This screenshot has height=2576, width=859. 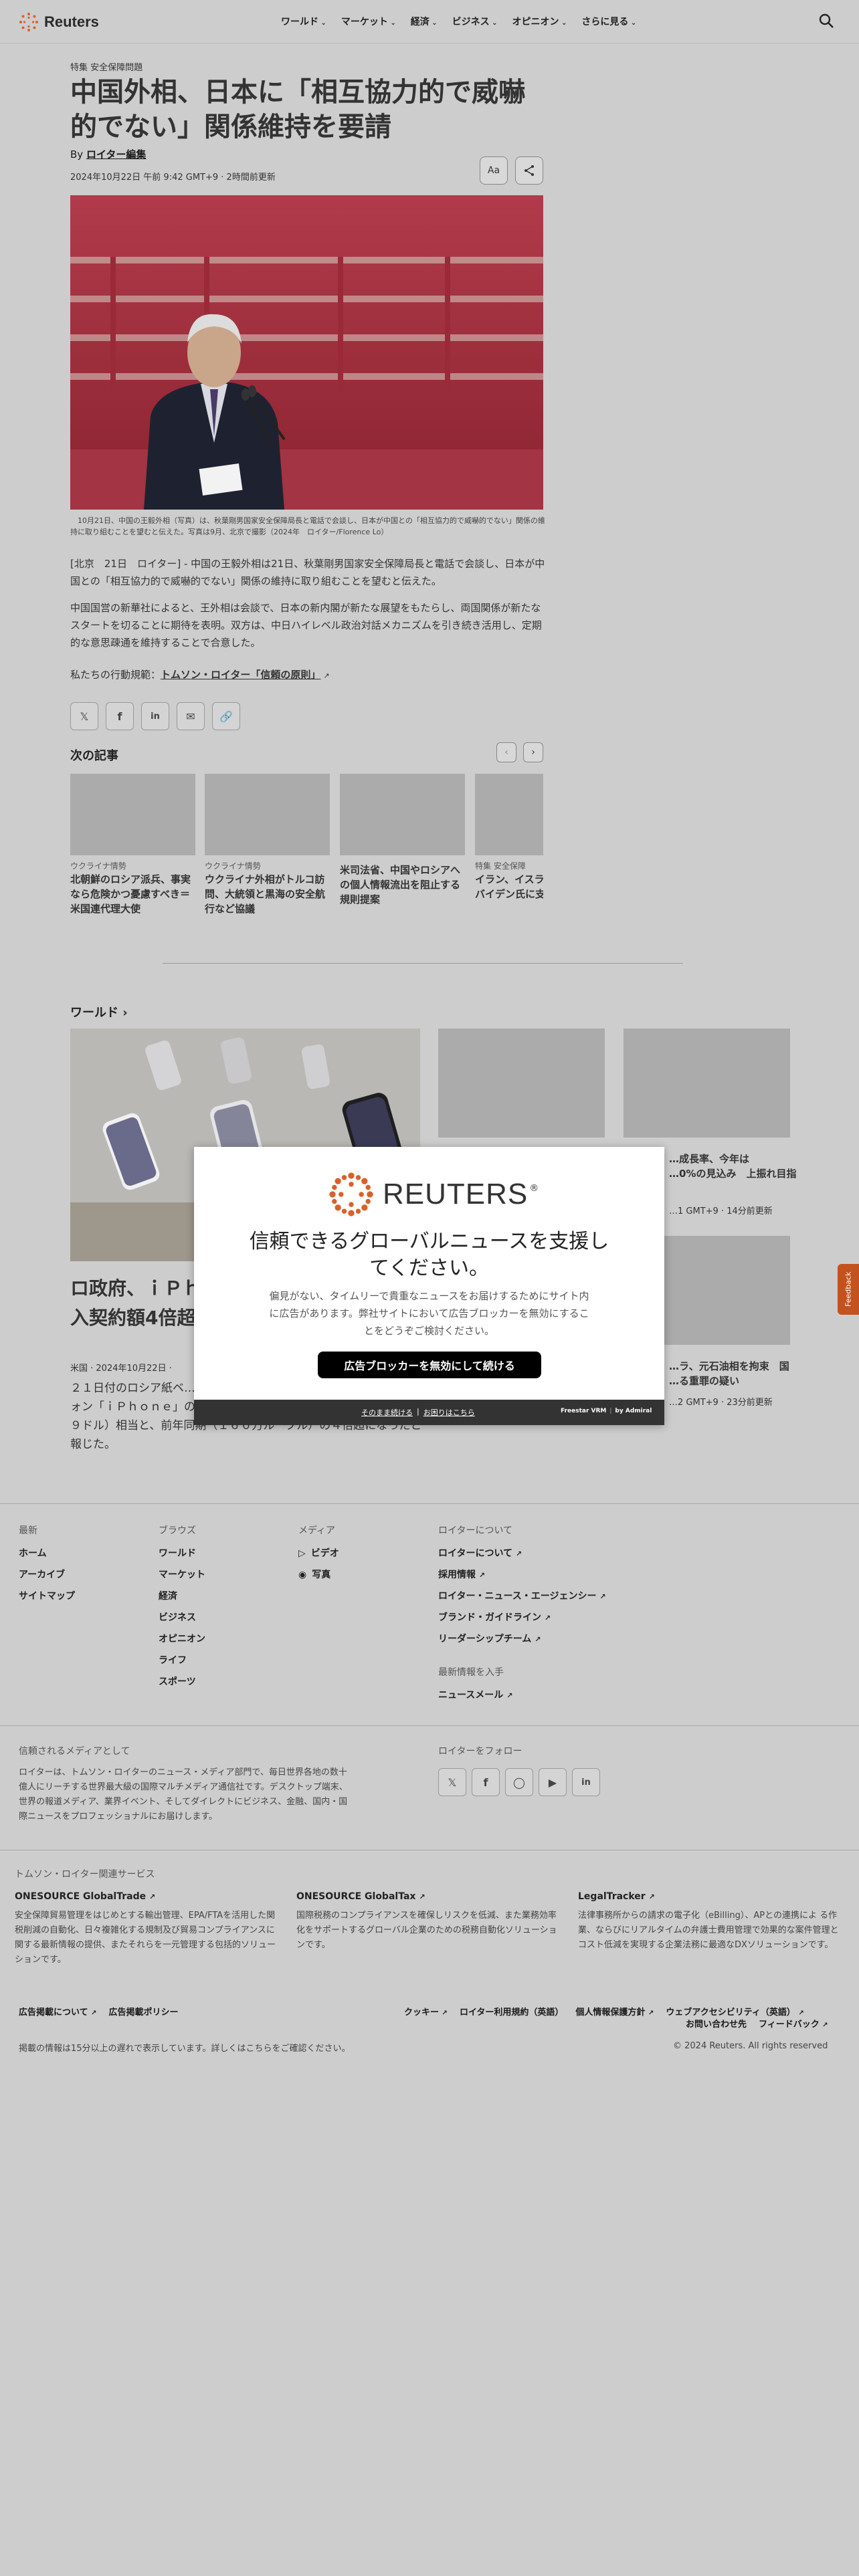 I want to click on next-card-4: 特集 安全保障 イラン、イスラエル攻撃をバイデン氏に支持と非難, so click(x=509, y=851).